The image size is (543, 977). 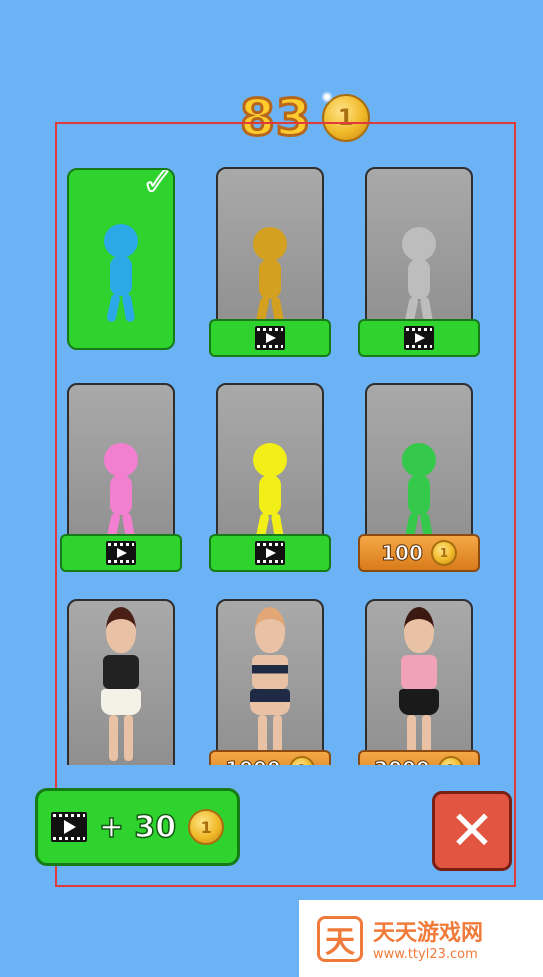 What do you see at coordinates (402, 553) in the screenshot?
I see `price-label: 100` at bounding box center [402, 553].